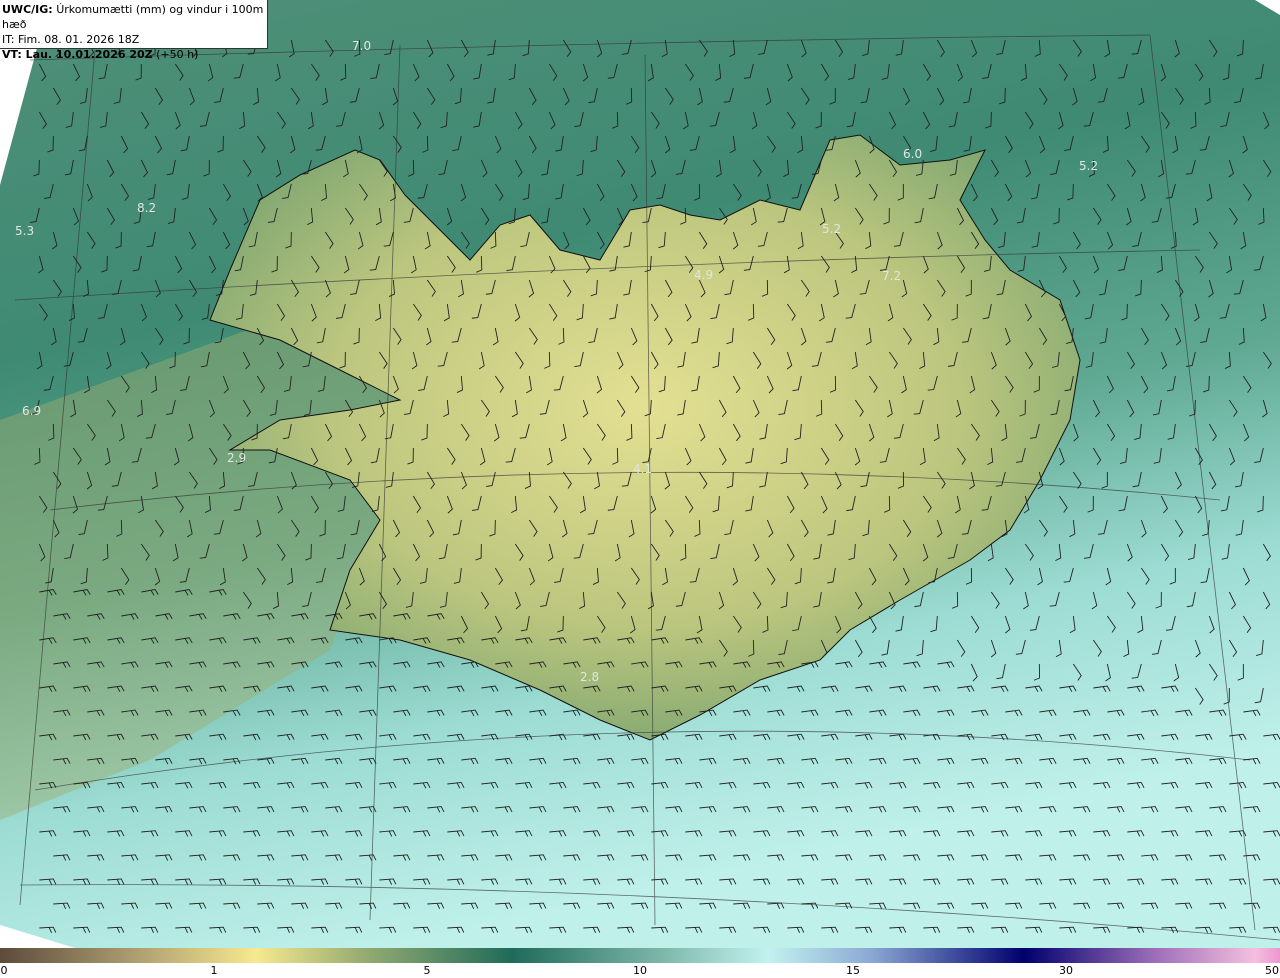  Describe the element at coordinates (77, 54) in the screenshot. I see `valid-time: VT: Lau. 10.01.2026 20Z` at that location.